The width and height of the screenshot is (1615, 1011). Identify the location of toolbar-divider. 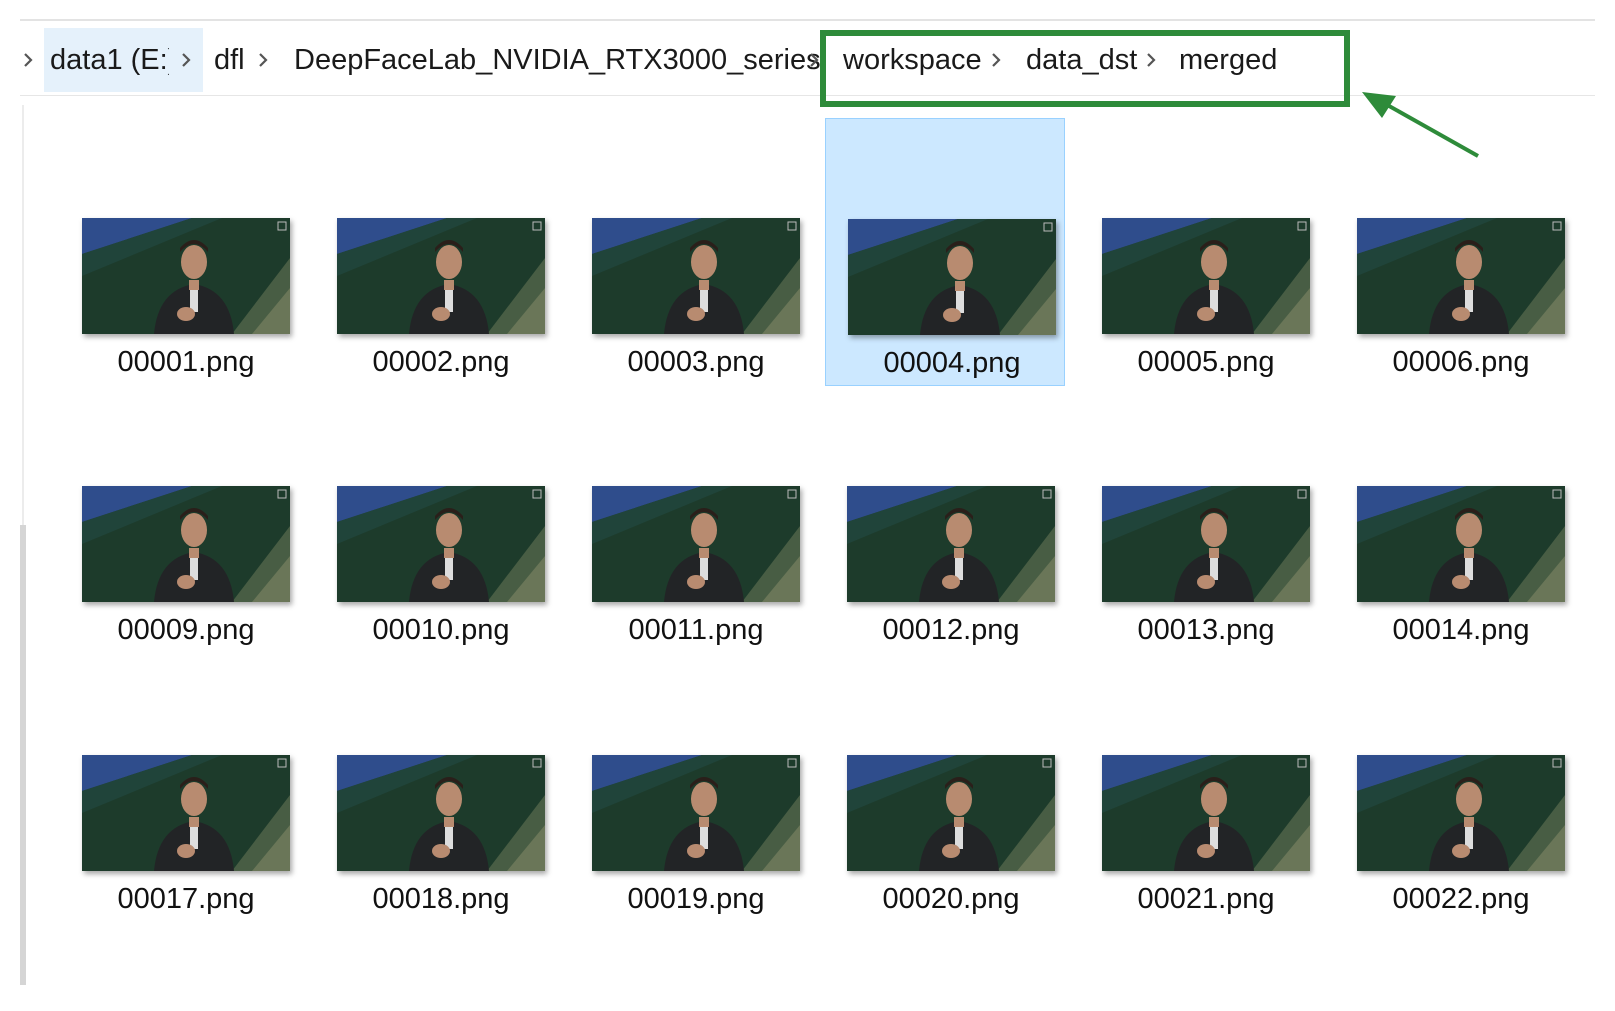
(807, 20).